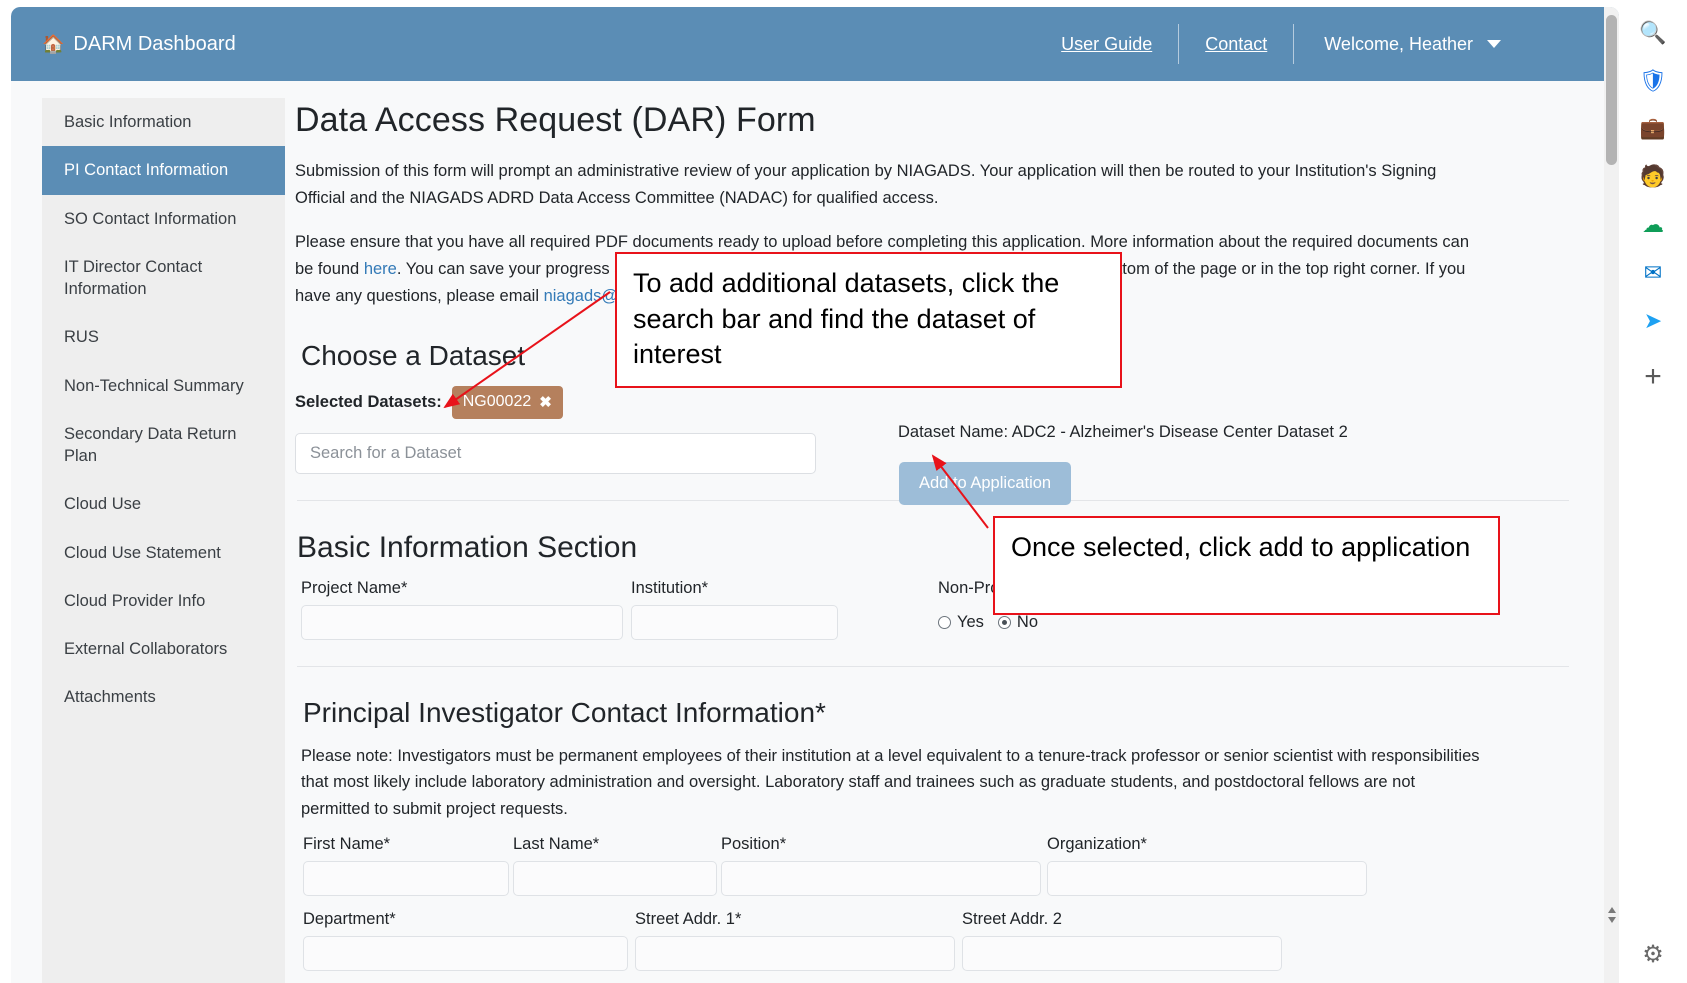  Describe the element at coordinates (944, 622) in the screenshot. I see `radio-yes` at that location.